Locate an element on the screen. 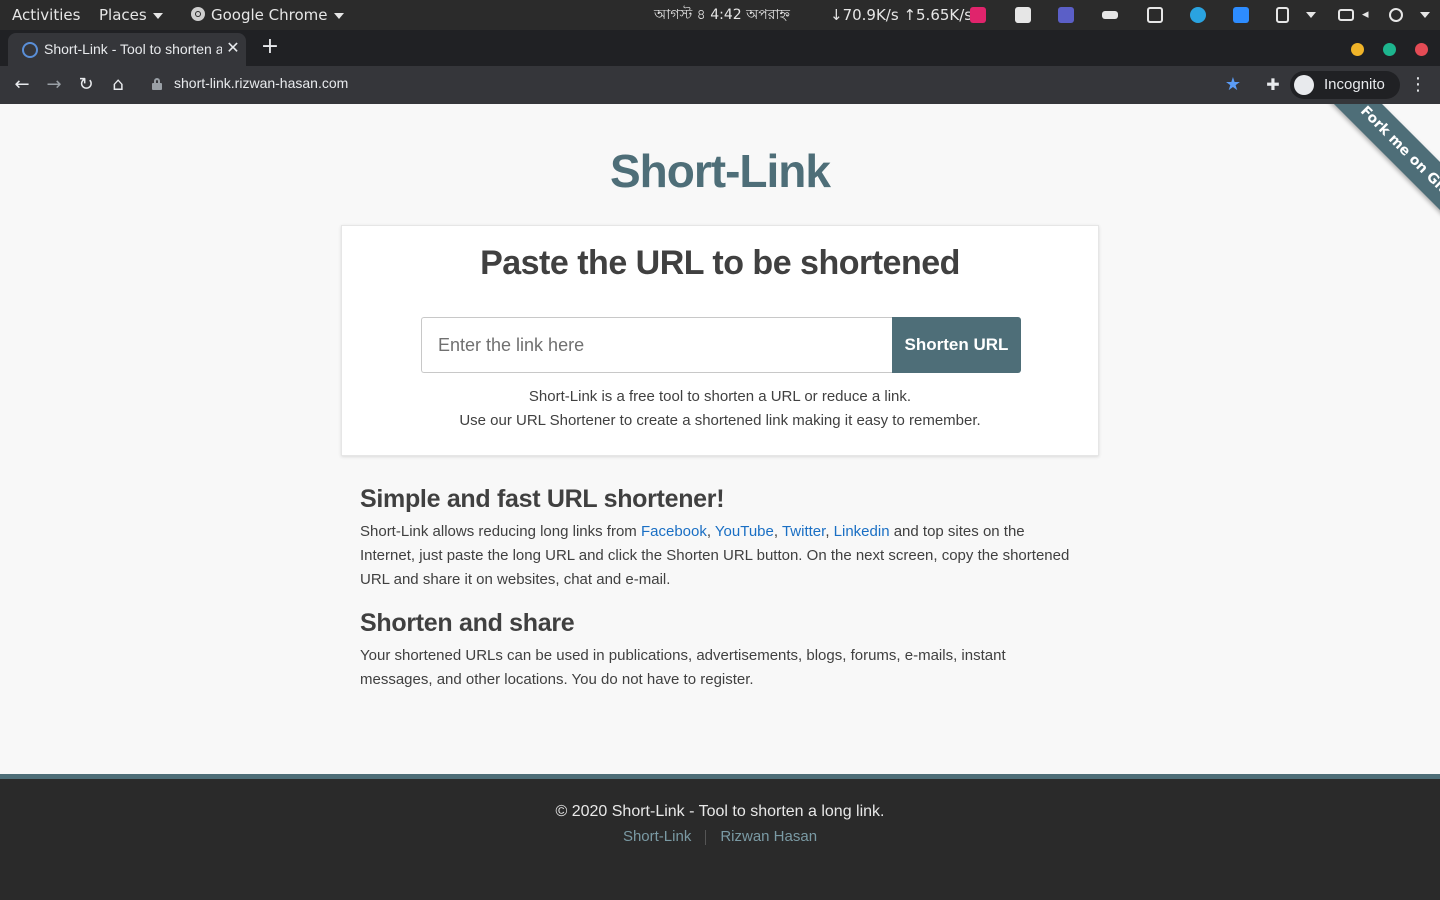  lock-icon is located at coordinates (157, 84).